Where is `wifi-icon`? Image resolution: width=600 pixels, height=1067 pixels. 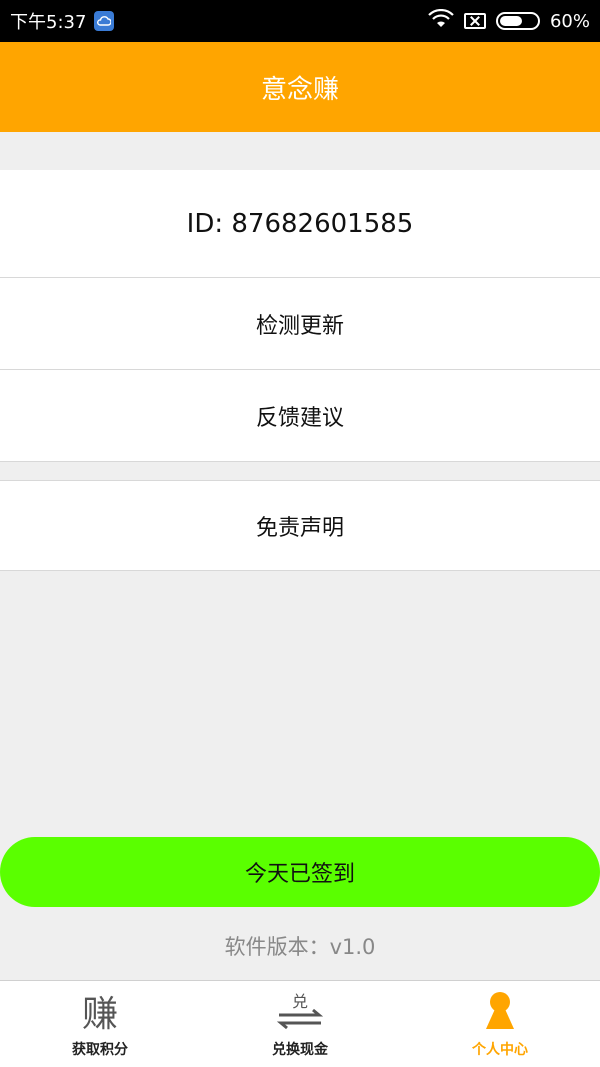
wifi-icon is located at coordinates (441, 21).